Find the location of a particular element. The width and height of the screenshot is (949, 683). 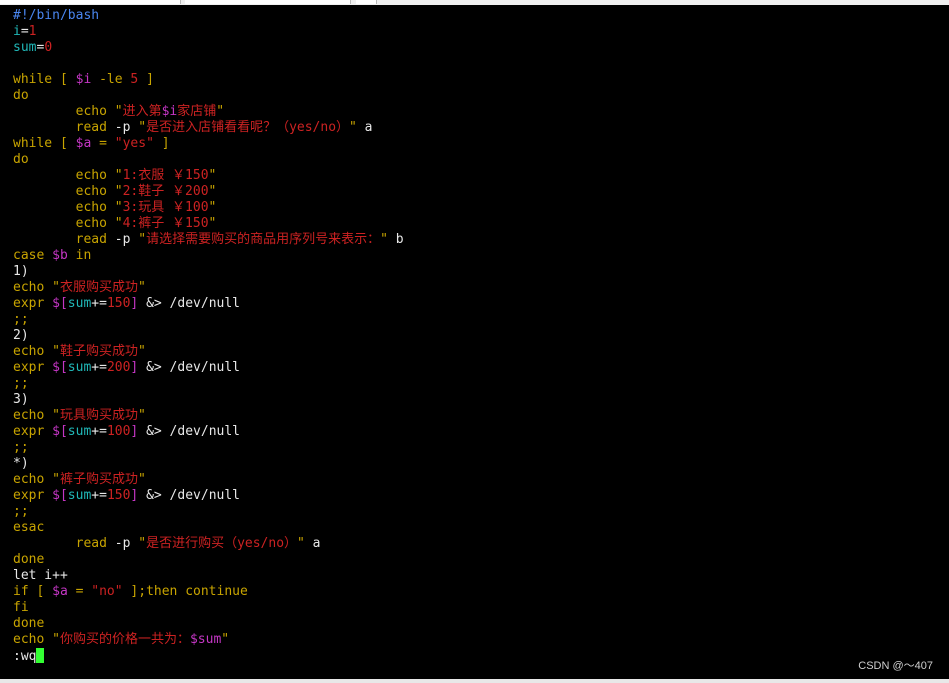

code-token: "yes" is located at coordinates (134, 143).